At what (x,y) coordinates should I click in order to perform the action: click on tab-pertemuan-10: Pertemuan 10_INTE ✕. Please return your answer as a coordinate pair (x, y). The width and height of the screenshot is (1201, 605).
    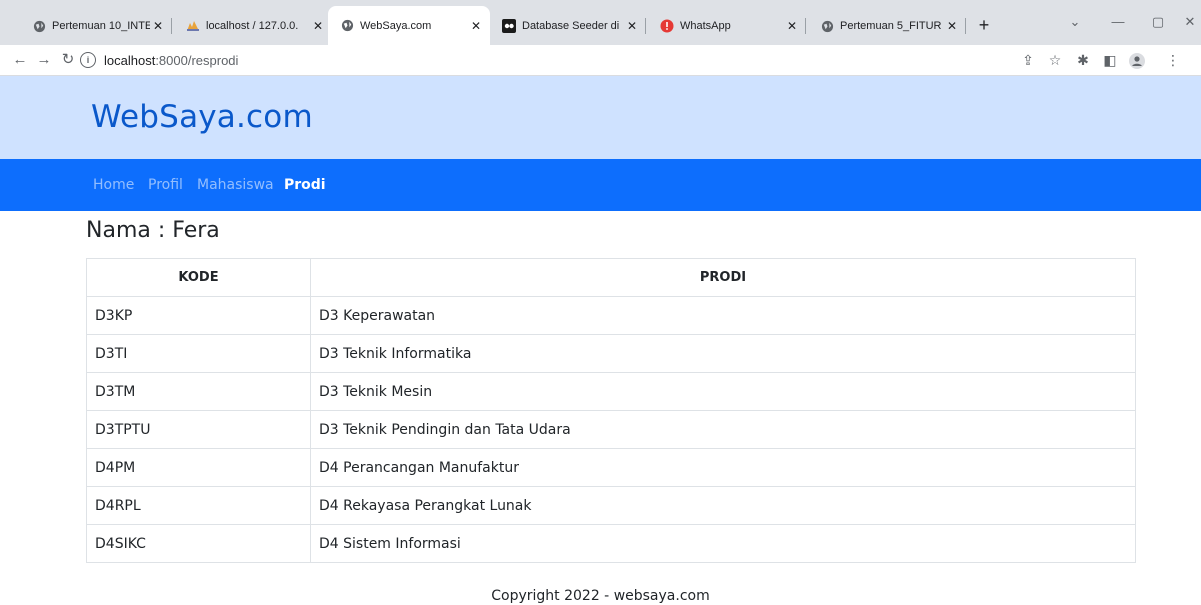
    Looking at the image, I should click on (96, 26).